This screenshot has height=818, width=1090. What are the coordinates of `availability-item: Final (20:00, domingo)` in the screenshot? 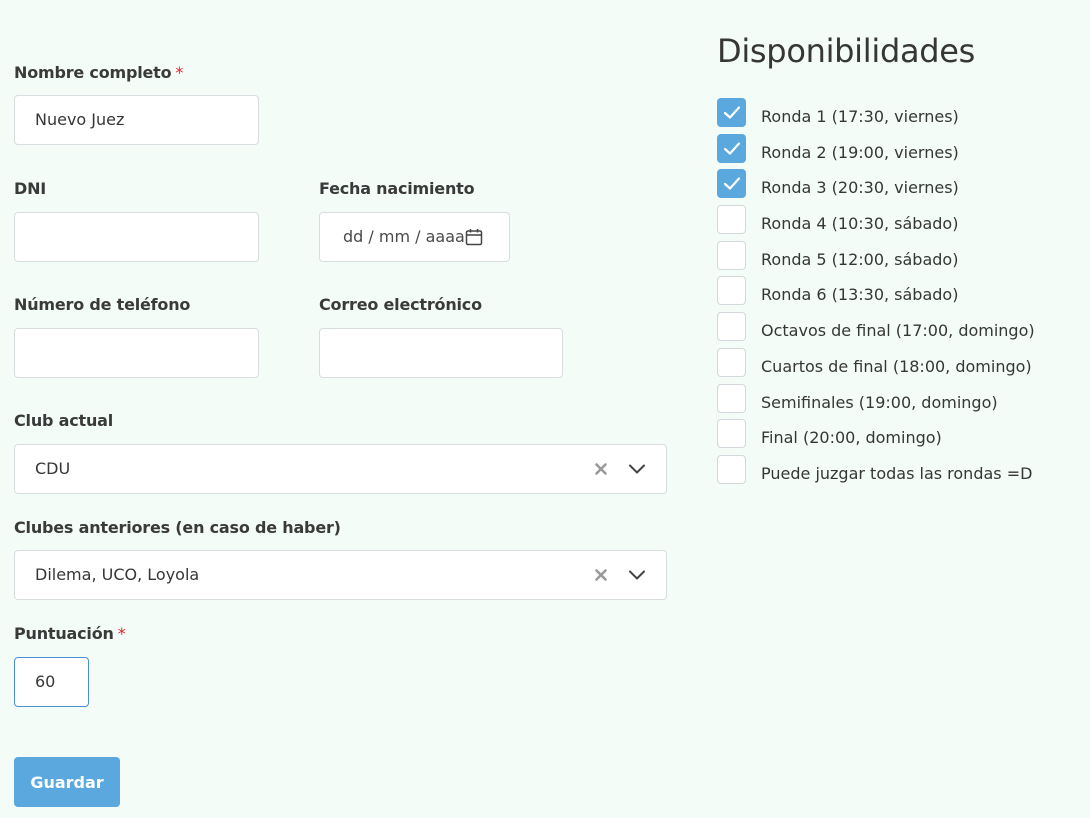 It's located at (876, 437).